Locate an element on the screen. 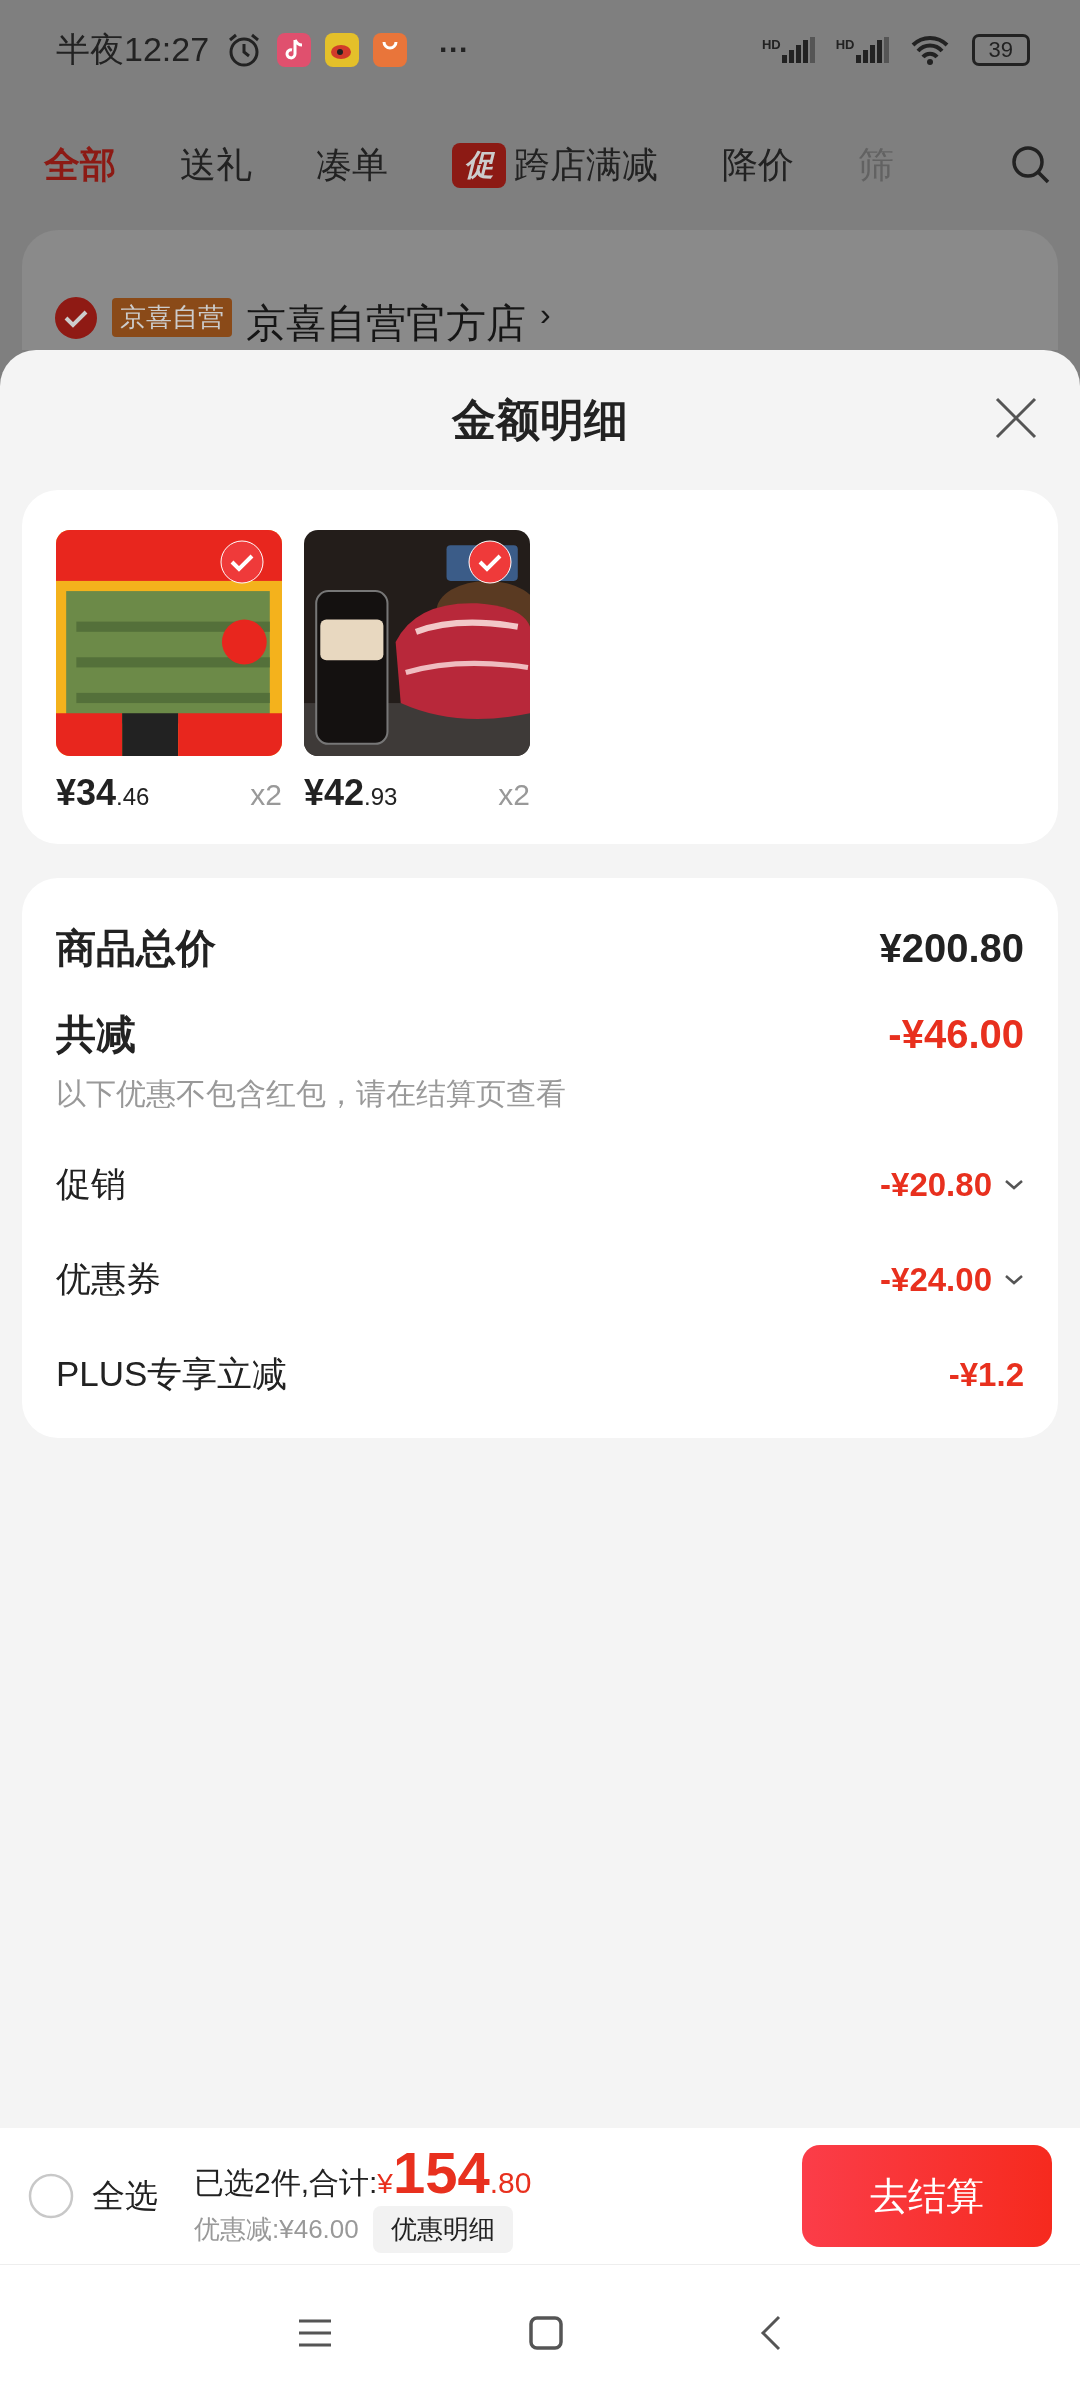 Image resolution: width=1080 pixels, height=2400 pixels. checkout-button: 去结算 is located at coordinates (927, 2196).